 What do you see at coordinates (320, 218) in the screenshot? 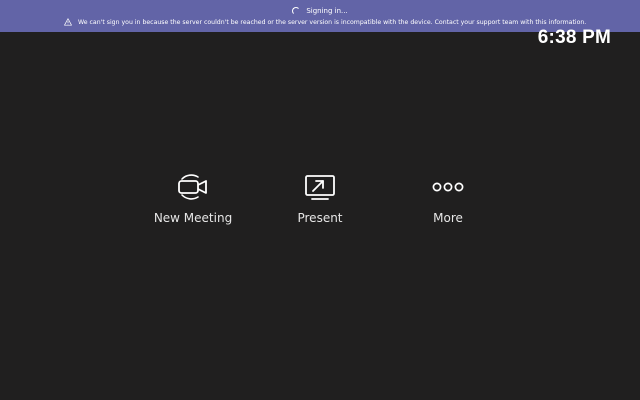
I see `present-label: Present` at bounding box center [320, 218].